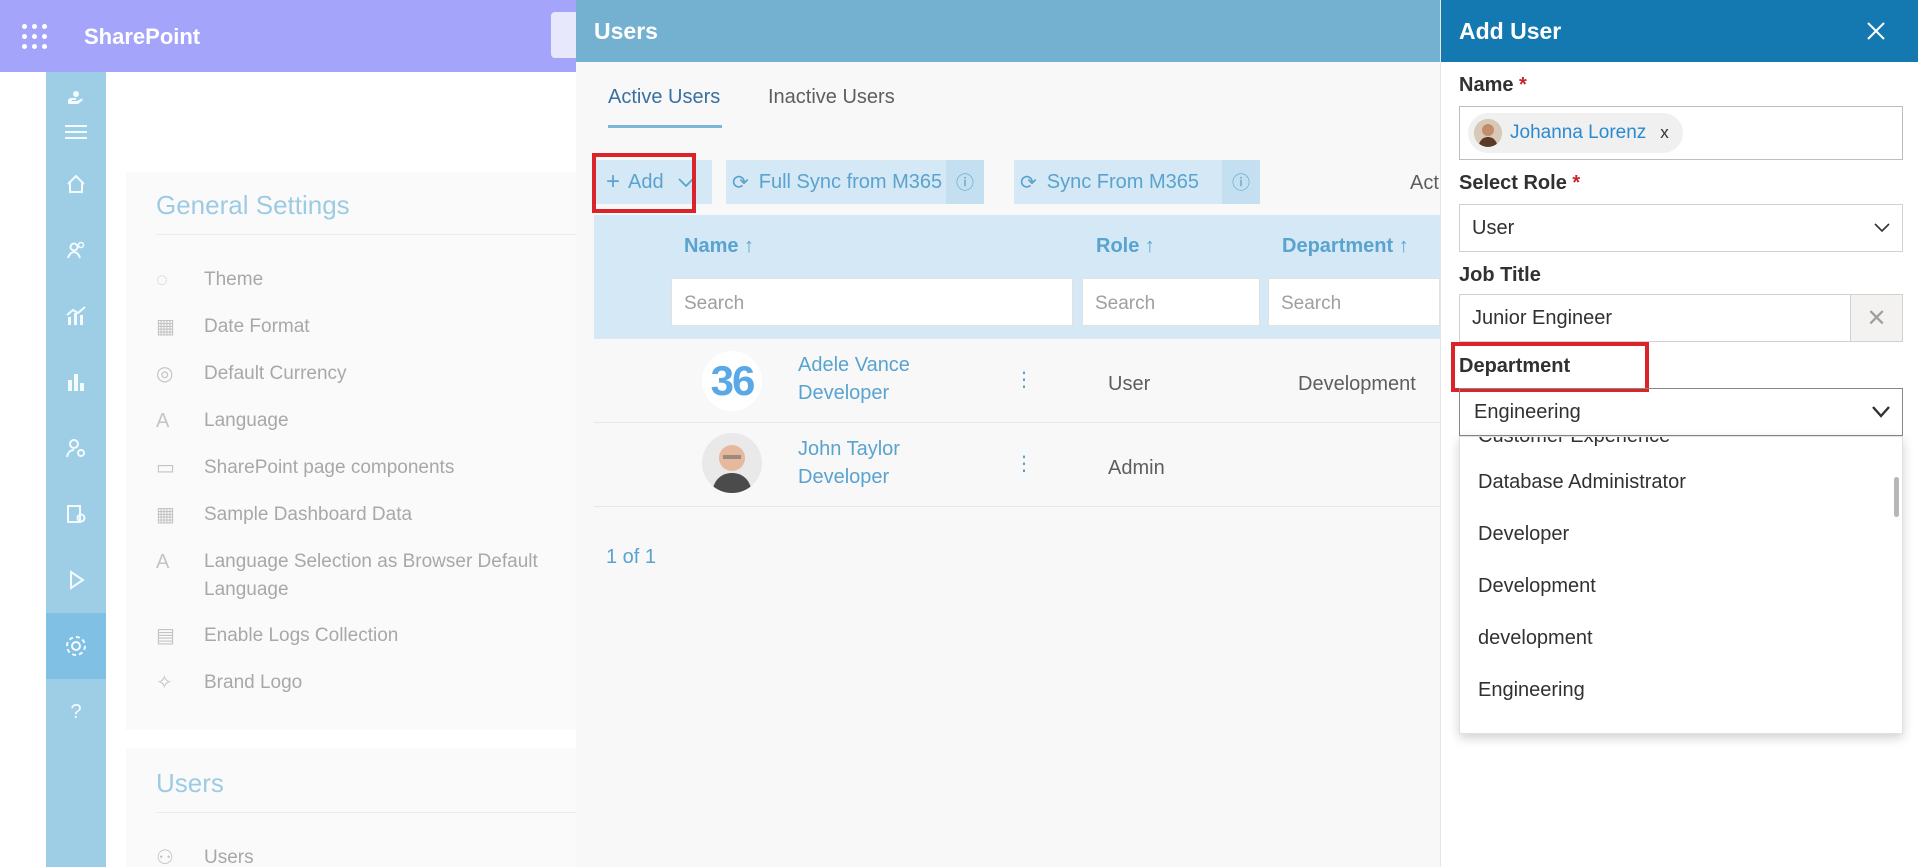 The width and height of the screenshot is (1918, 867). What do you see at coordinates (1008, 31) in the screenshot?
I see `users-panel-header: Users` at bounding box center [1008, 31].